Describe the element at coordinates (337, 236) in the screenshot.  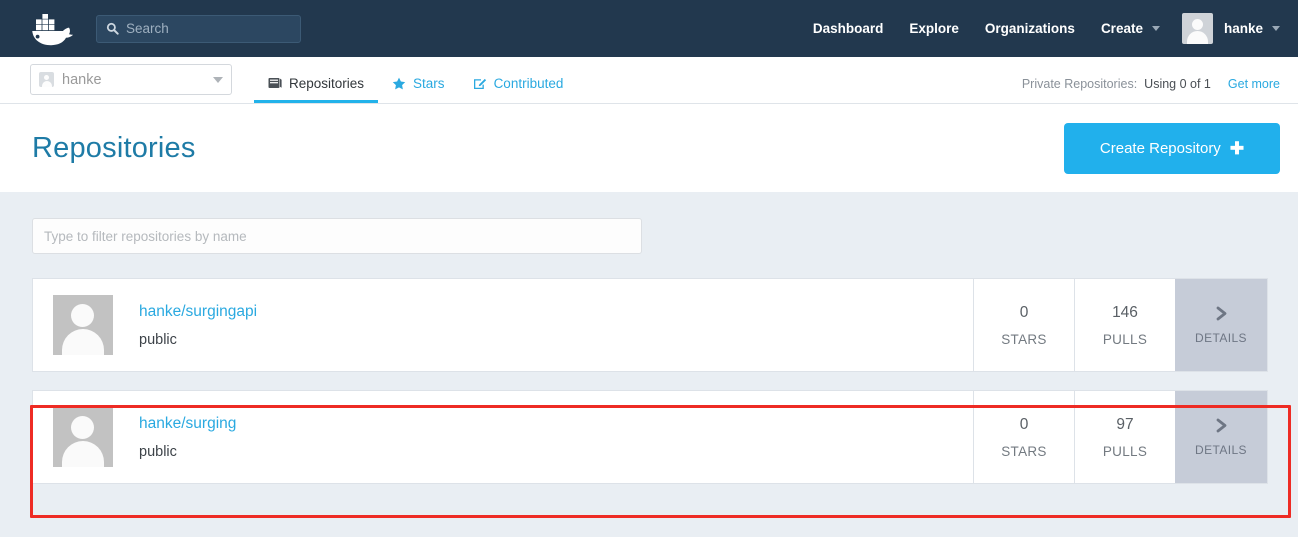
I see `repository-filter-input` at that location.